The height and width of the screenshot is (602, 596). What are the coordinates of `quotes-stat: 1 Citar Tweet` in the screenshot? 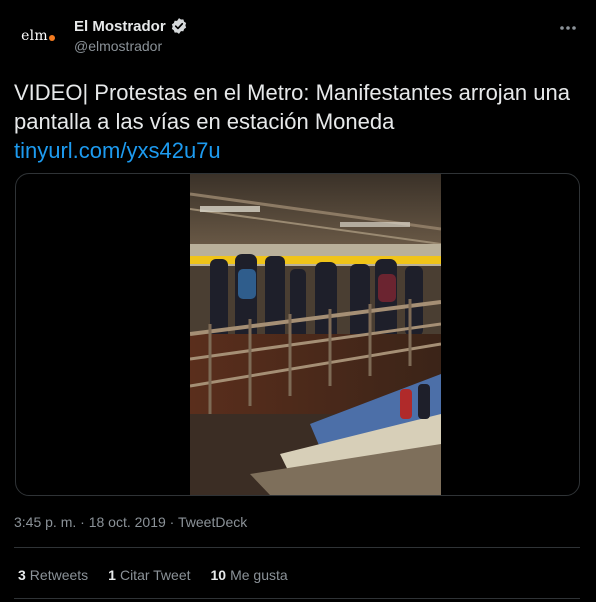 It's located at (149, 575).